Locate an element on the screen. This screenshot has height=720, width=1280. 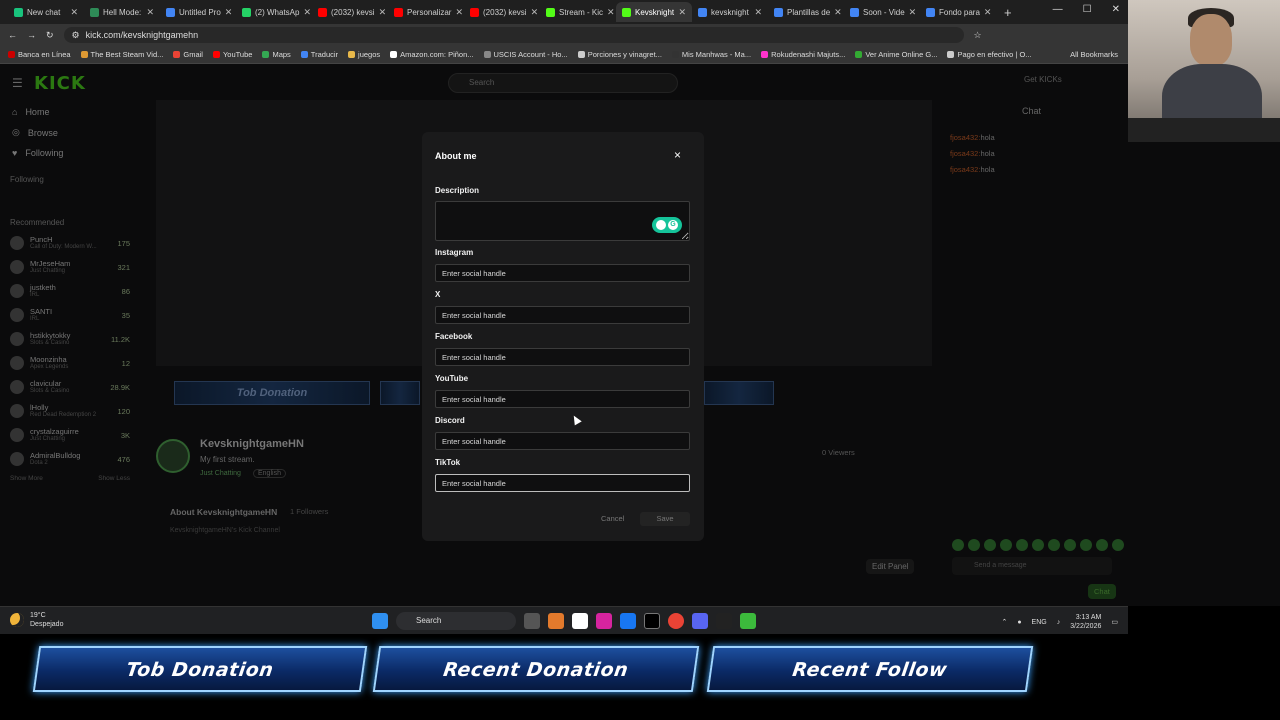
clock: 3:13 AM 3/22/2026 is located at coordinates (1085, 622).